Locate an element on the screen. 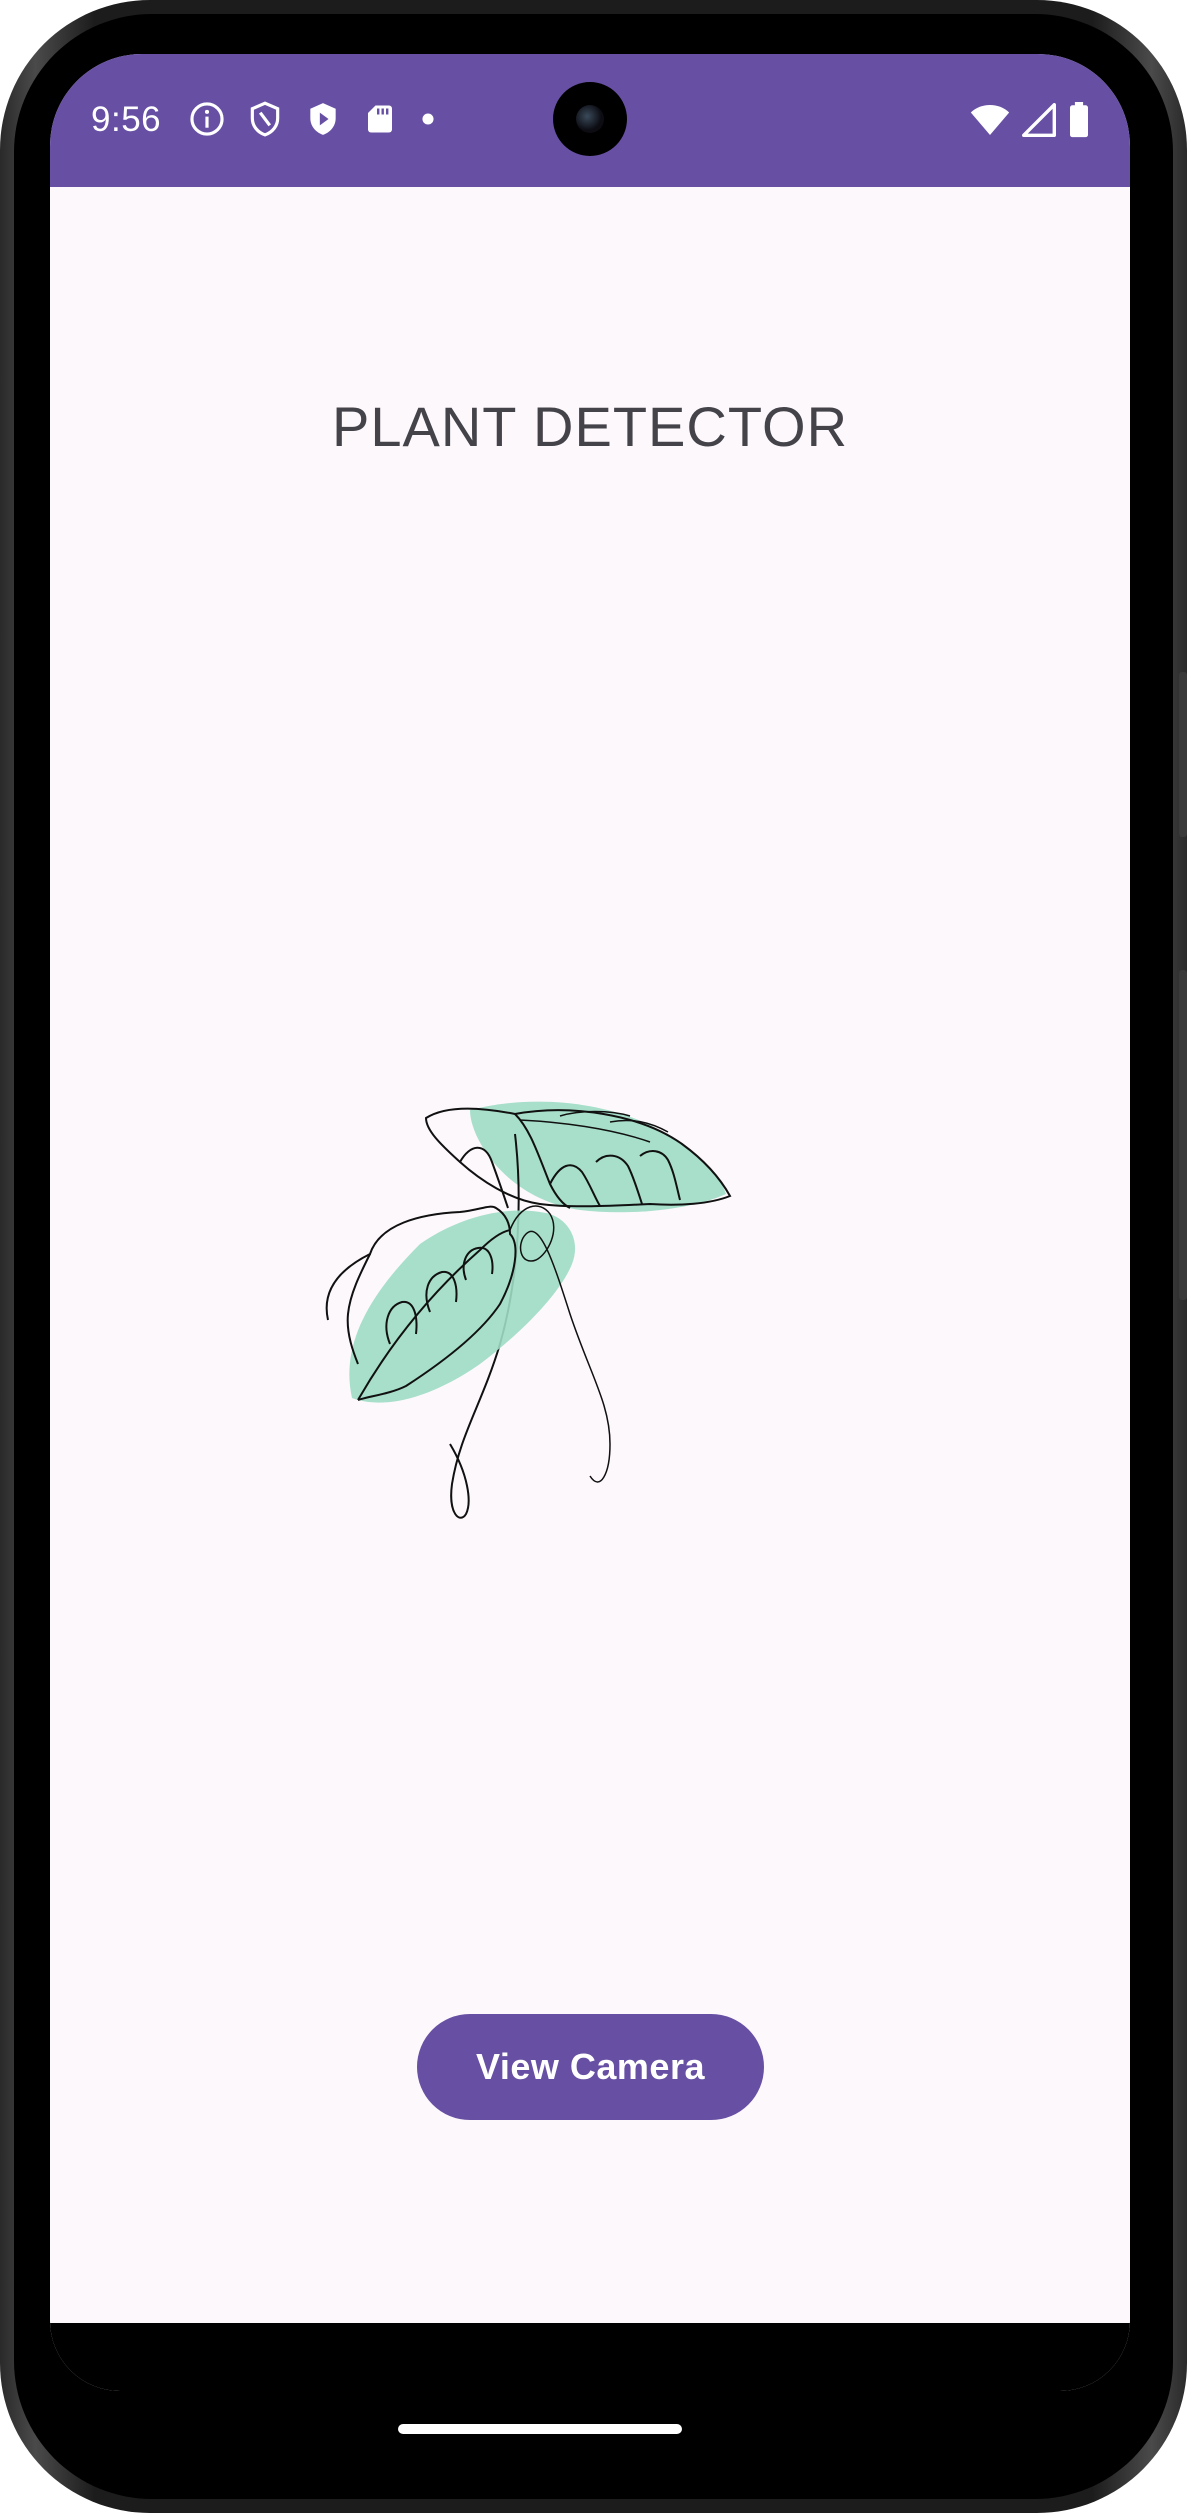 The height and width of the screenshot is (2513, 1187). battery-icon is located at coordinates (1079, 122).